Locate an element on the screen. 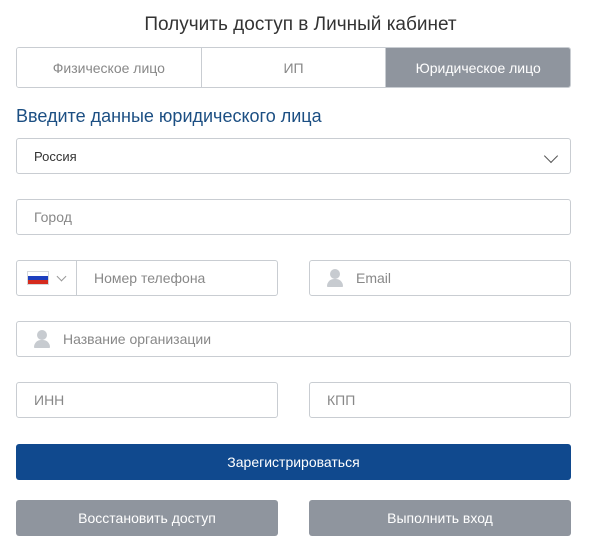  country-value: Россия is located at coordinates (55, 156).